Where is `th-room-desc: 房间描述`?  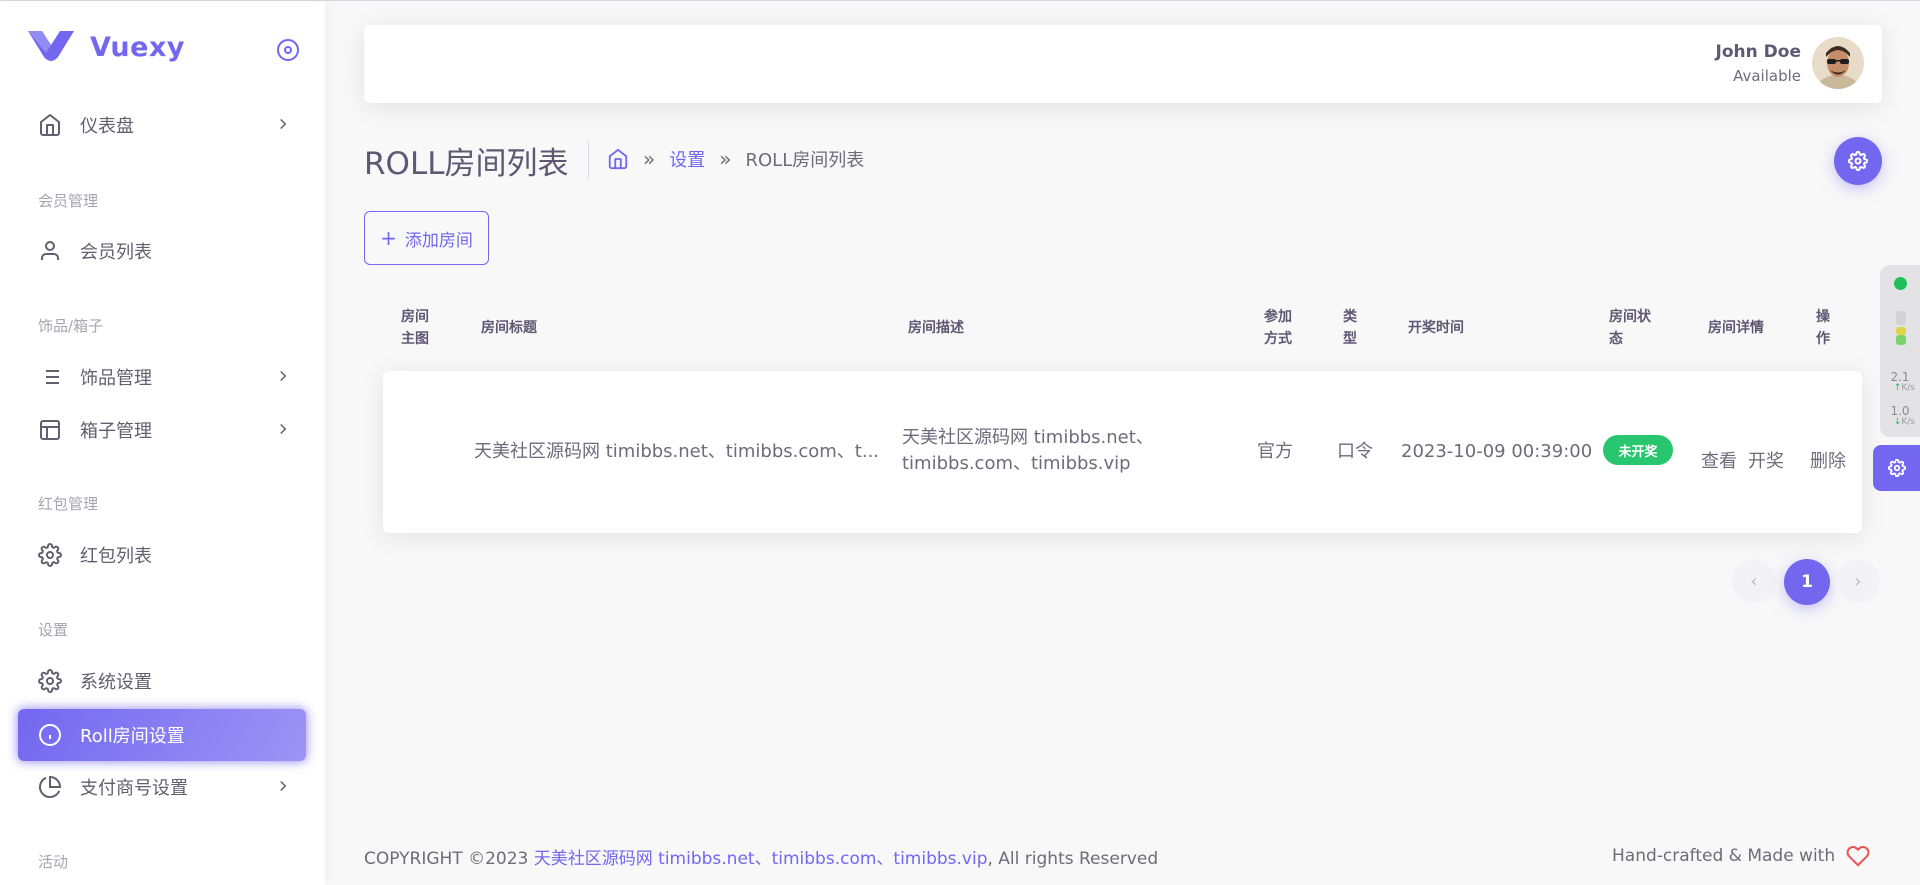 th-room-desc: 房间描述 is located at coordinates (936, 328).